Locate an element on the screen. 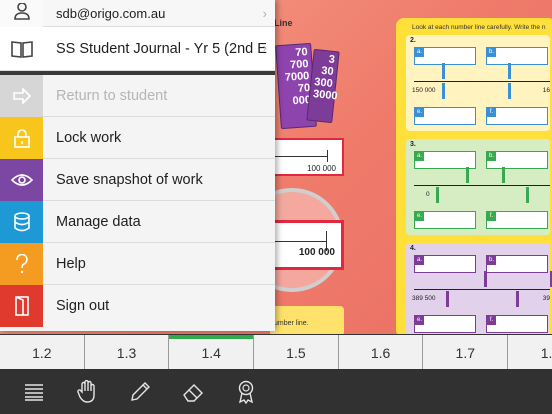 This screenshot has height=414, width=552. help-item: Help is located at coordinates (137, 263).